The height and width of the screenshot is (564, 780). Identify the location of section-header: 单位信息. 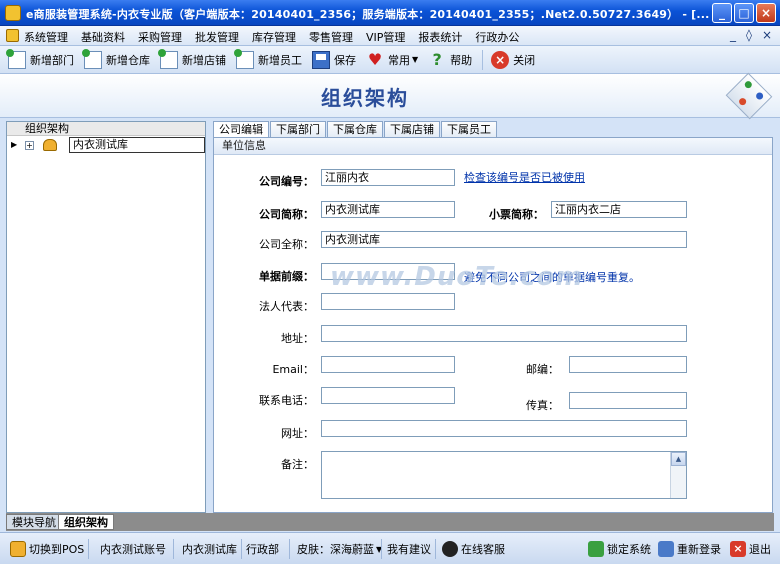
(493, 146).